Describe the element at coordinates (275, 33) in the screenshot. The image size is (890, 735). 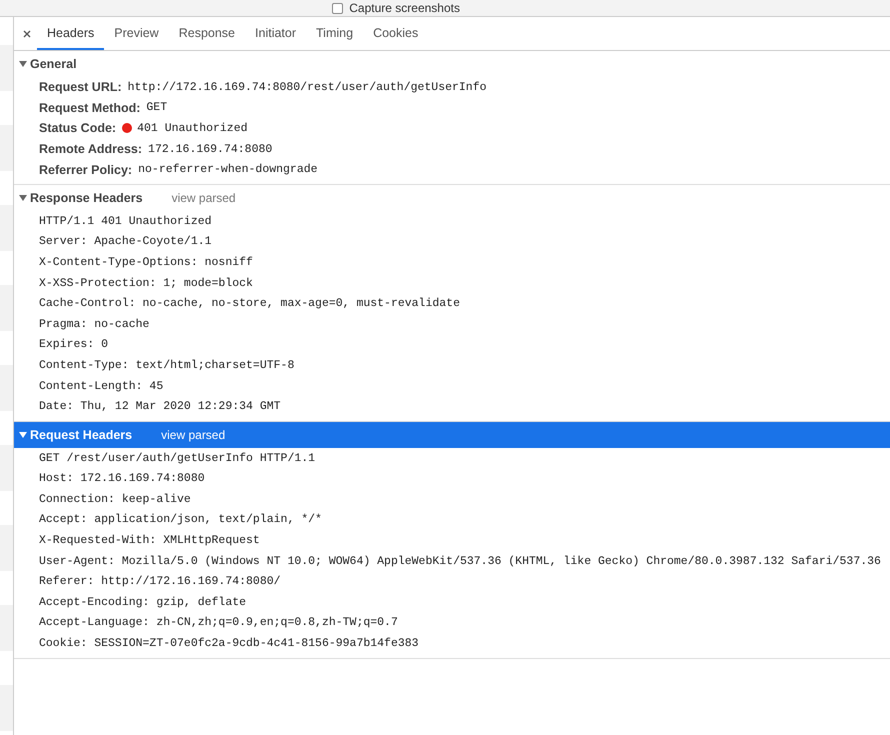
I see `tab: Initiator` at that location.